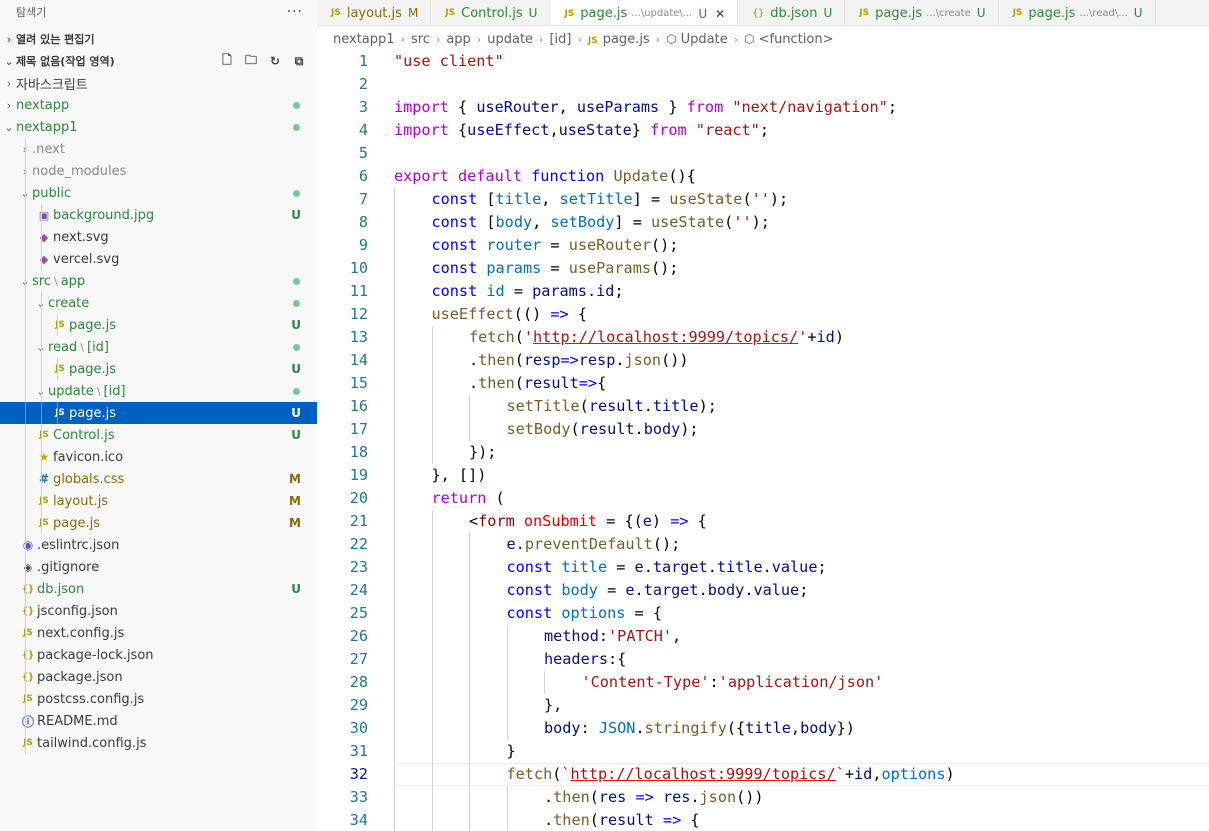 Image resolution: width=1209 pixels, height=831 pixels. What do you see at coordinates (158, 347) in the screenshot?
I see `tree-folder: ⌄read\[id]` at bounding box center [158, 347].